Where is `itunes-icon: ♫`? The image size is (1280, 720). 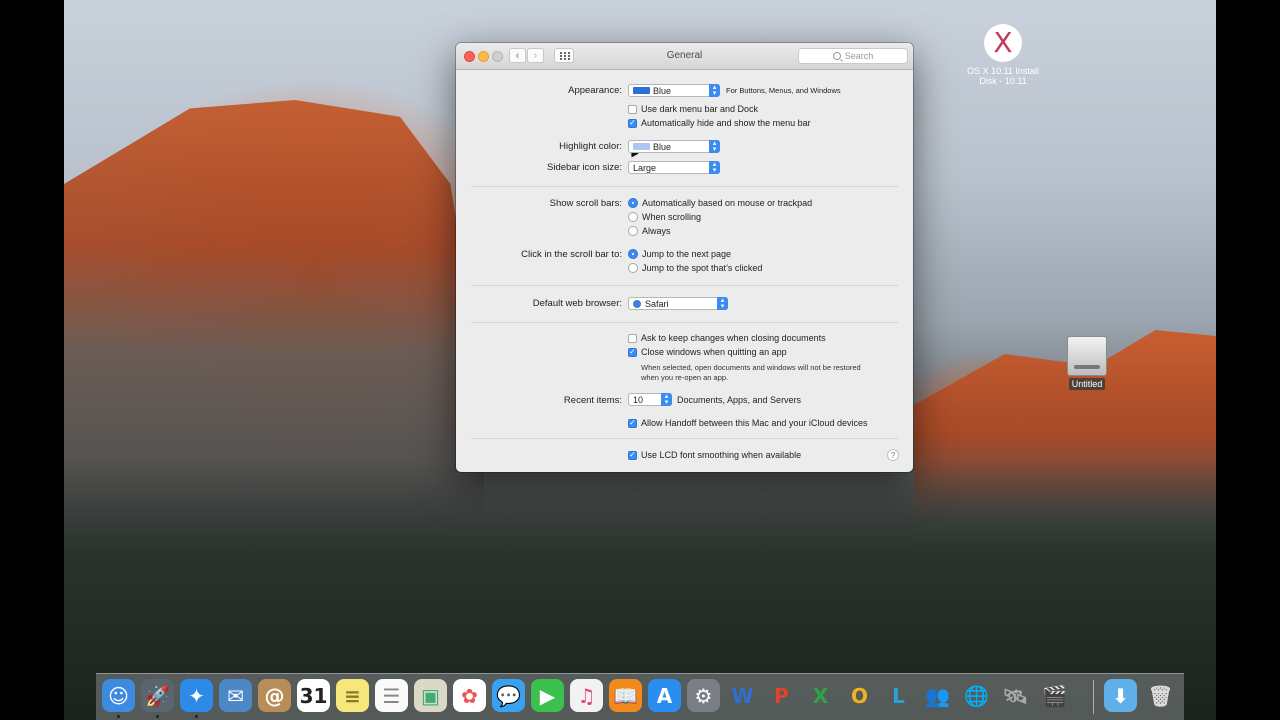 itunes-icon: ♫ is located at coordinates (586, 695).